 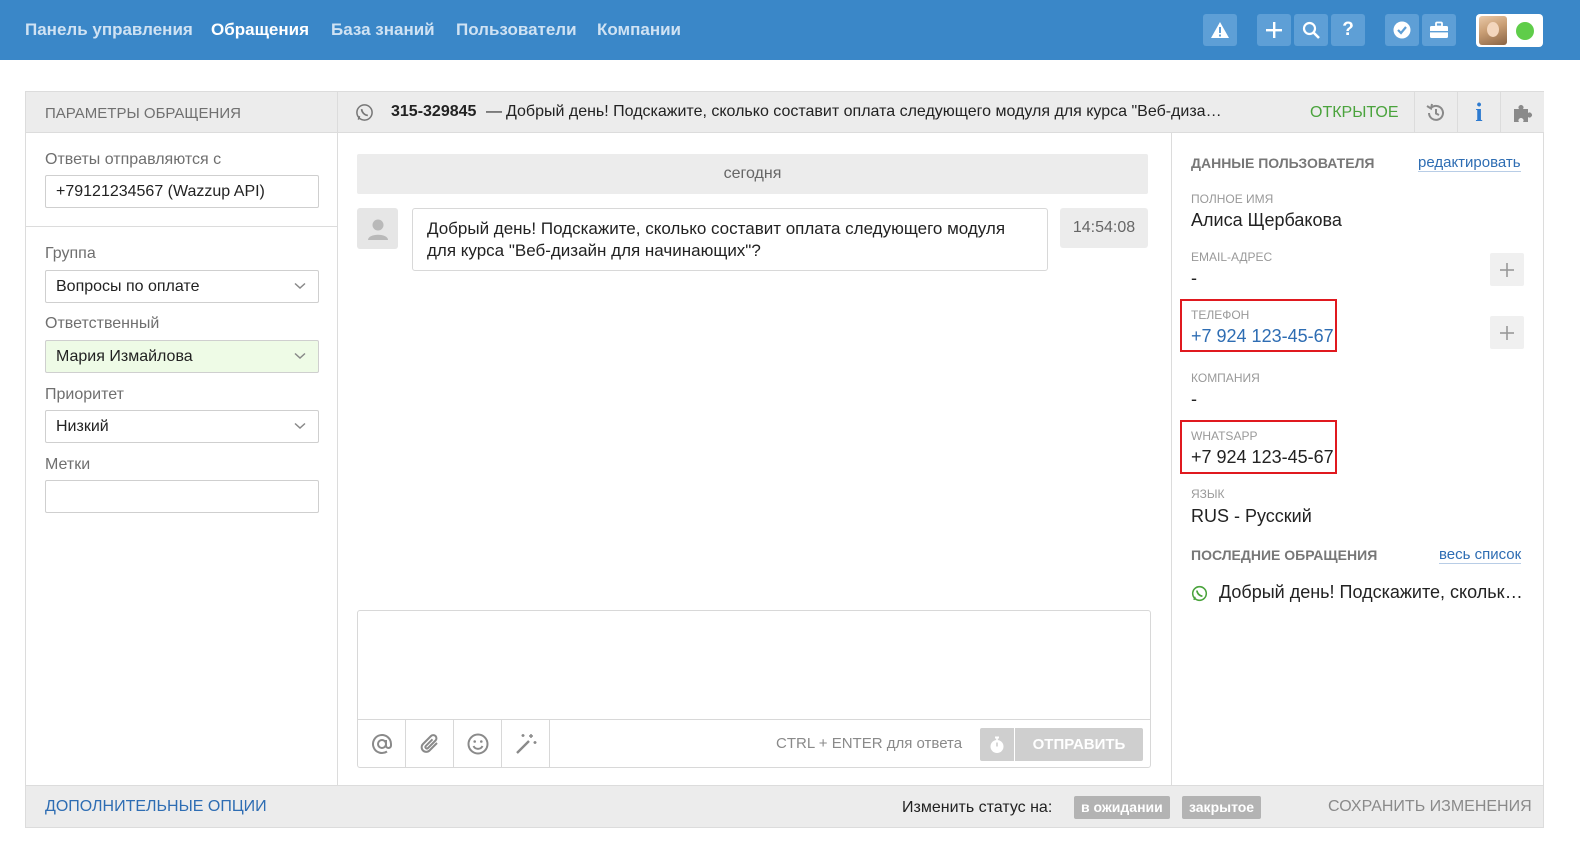 What do you see at coordinates (181, 226) in the screenshot?
I see `divider` at bounding box center [181, 226].